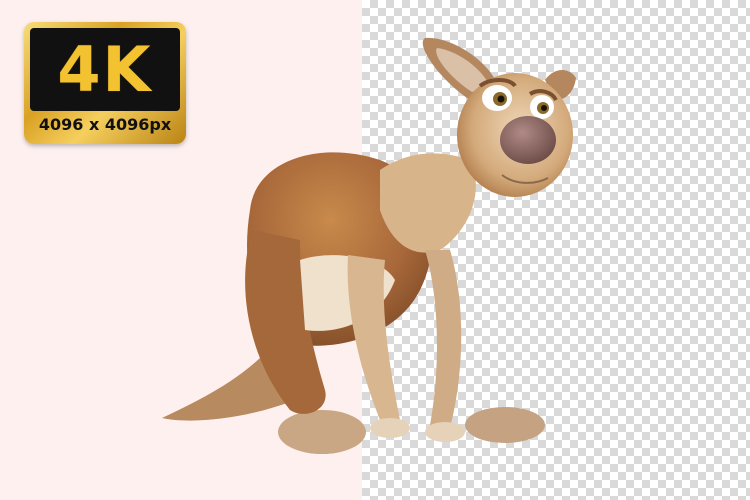 This screenshot has width=750, height=500. I want to click on back-foot-left, so click(322, 432).